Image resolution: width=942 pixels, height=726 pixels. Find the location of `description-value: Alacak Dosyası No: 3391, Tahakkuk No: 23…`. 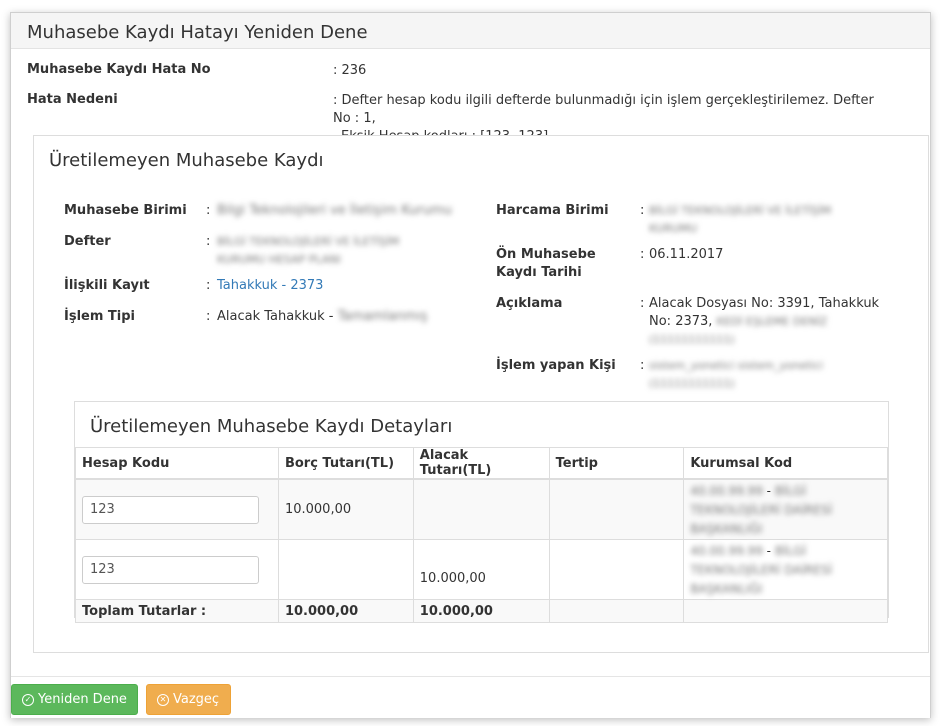

description-value: Alacak Dosyası No: 3391, Tahakkuk No: 23… is located at coordinates (769, 322).